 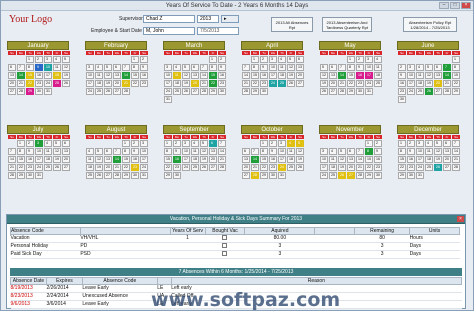 What do you see at coordinates (195, 167) in the screenshot?
I see `day-cell: 25` at bounding box center [195, 167].